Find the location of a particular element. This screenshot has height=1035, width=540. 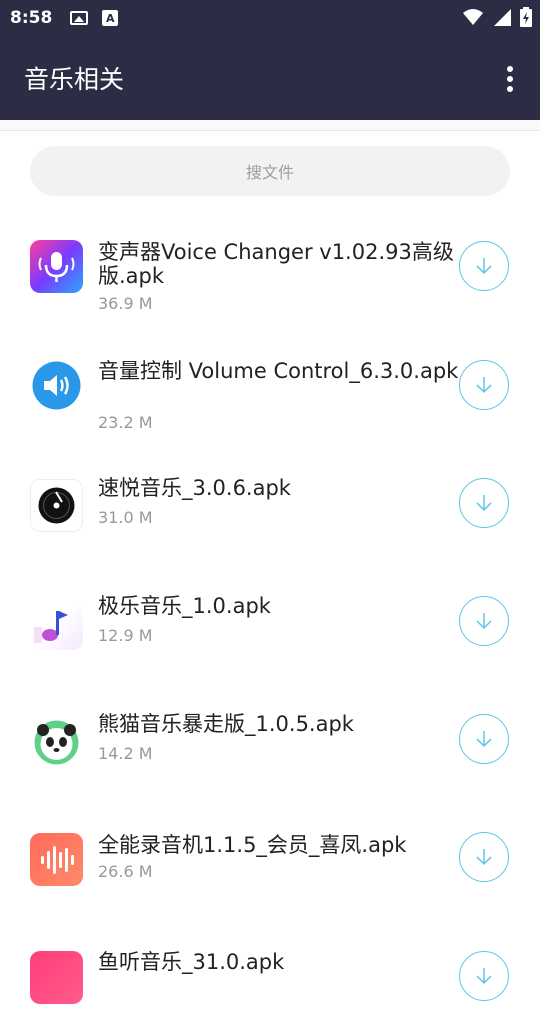

file-name: 熊猫音乐暴走版_1.0.5.apk is located at coordinates (226, 724).